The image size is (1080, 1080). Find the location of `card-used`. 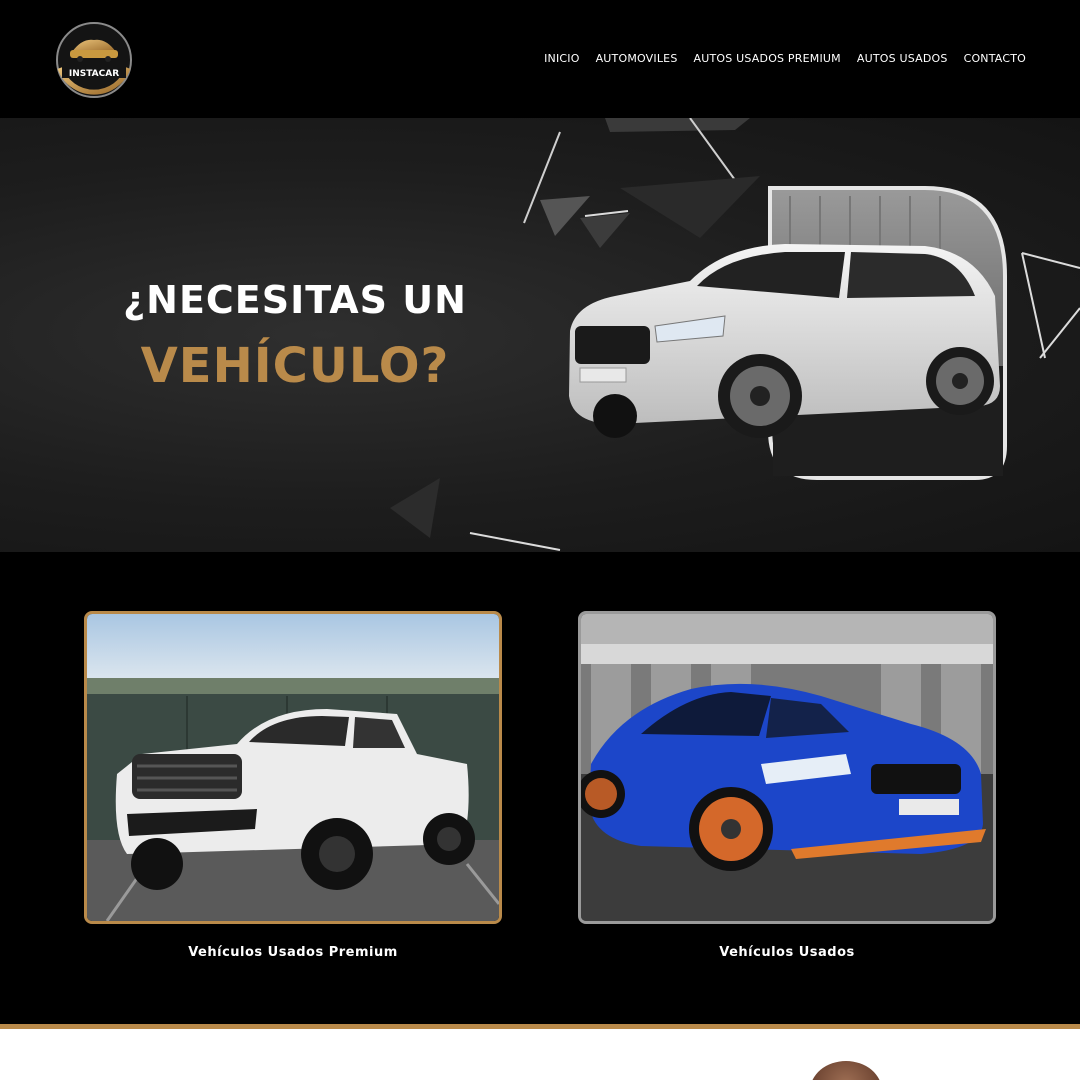

card-used is located at coordinates (787, 767).